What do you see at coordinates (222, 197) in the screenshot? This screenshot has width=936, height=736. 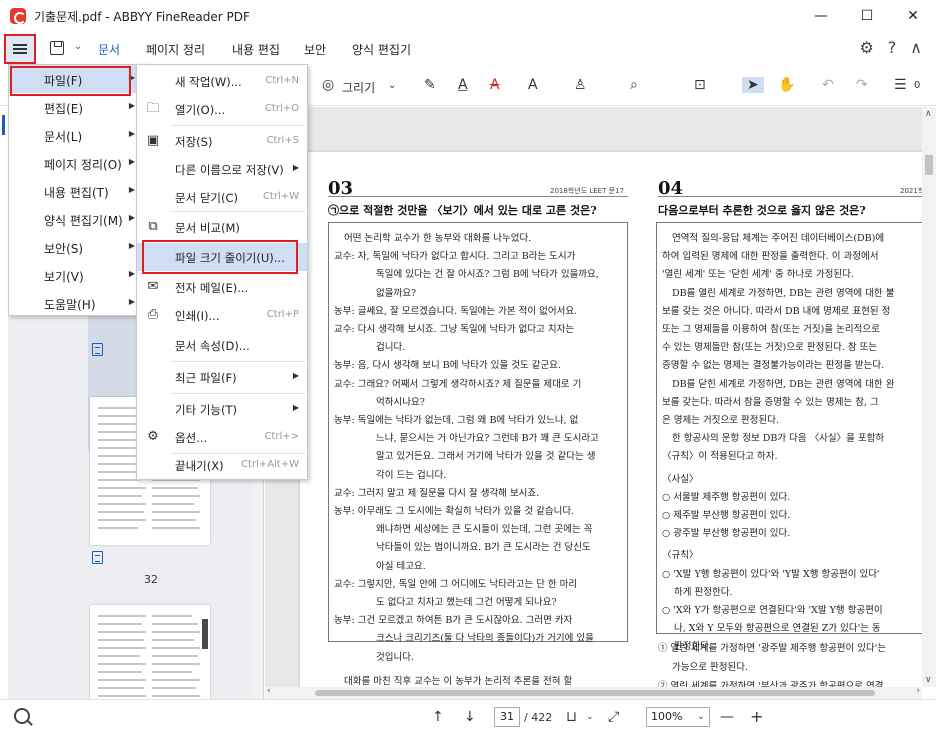 I see `menu-item-close-document: 문서 닫기(C) Ctrl+W` at bounding box center [222, 197].